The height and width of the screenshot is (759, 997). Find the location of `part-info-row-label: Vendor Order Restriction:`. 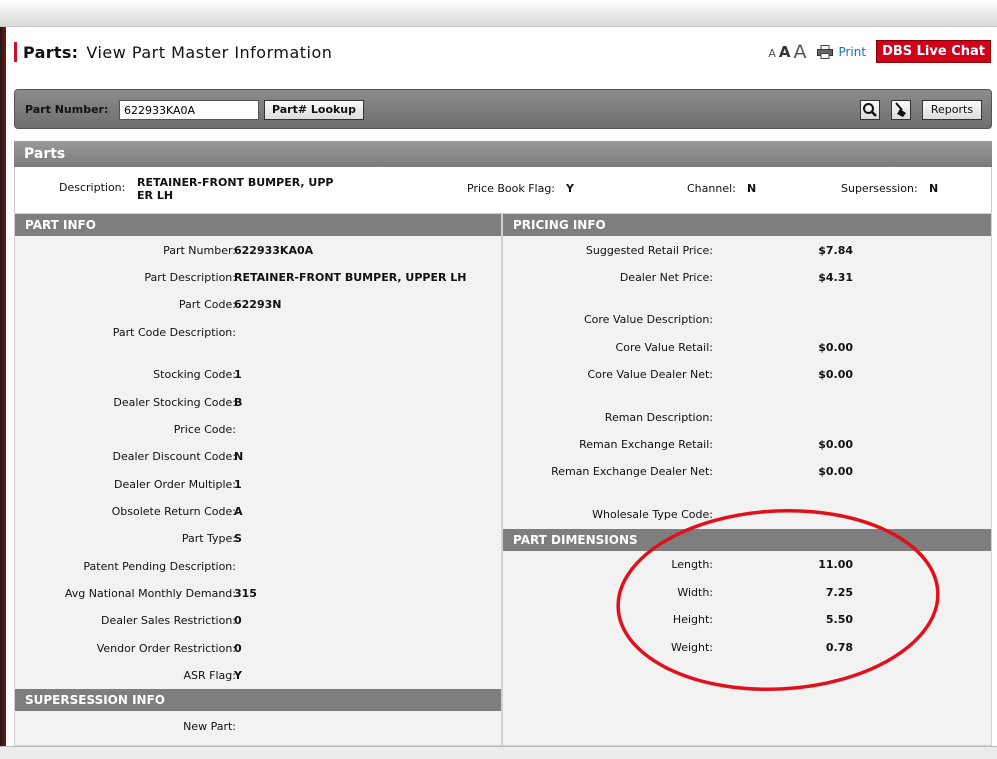

part-info-row-label: Vendor Order Restriction: is located at coordinates (166, 648).